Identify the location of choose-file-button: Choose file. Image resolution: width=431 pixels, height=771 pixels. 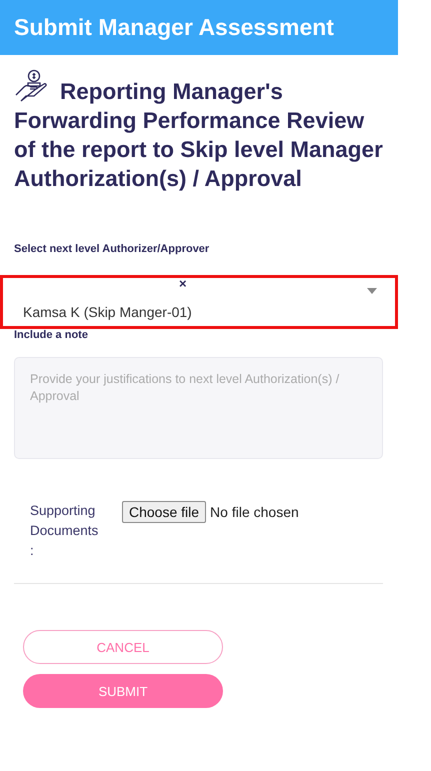
(164, 512).